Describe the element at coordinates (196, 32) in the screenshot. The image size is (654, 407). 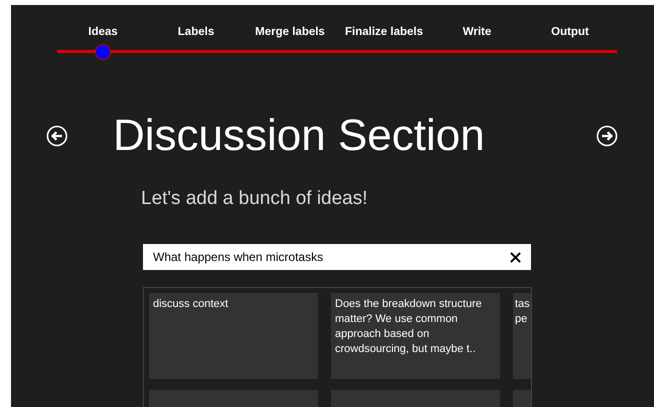
I see `step-tab: Labels` at that location.